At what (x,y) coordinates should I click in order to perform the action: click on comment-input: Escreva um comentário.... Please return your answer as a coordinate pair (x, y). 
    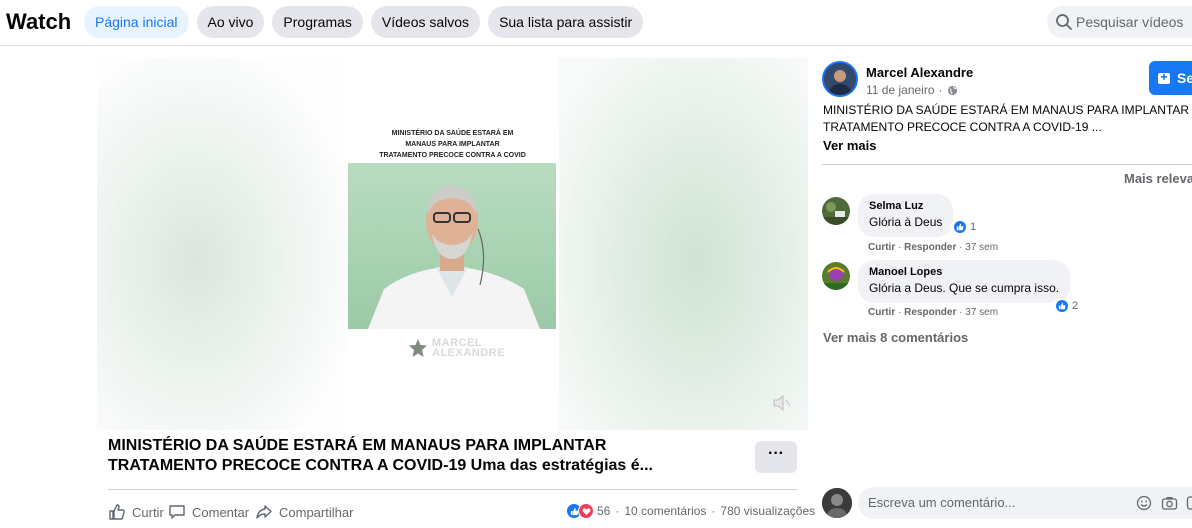
    Looking at the image, I should click on (1025, 503).